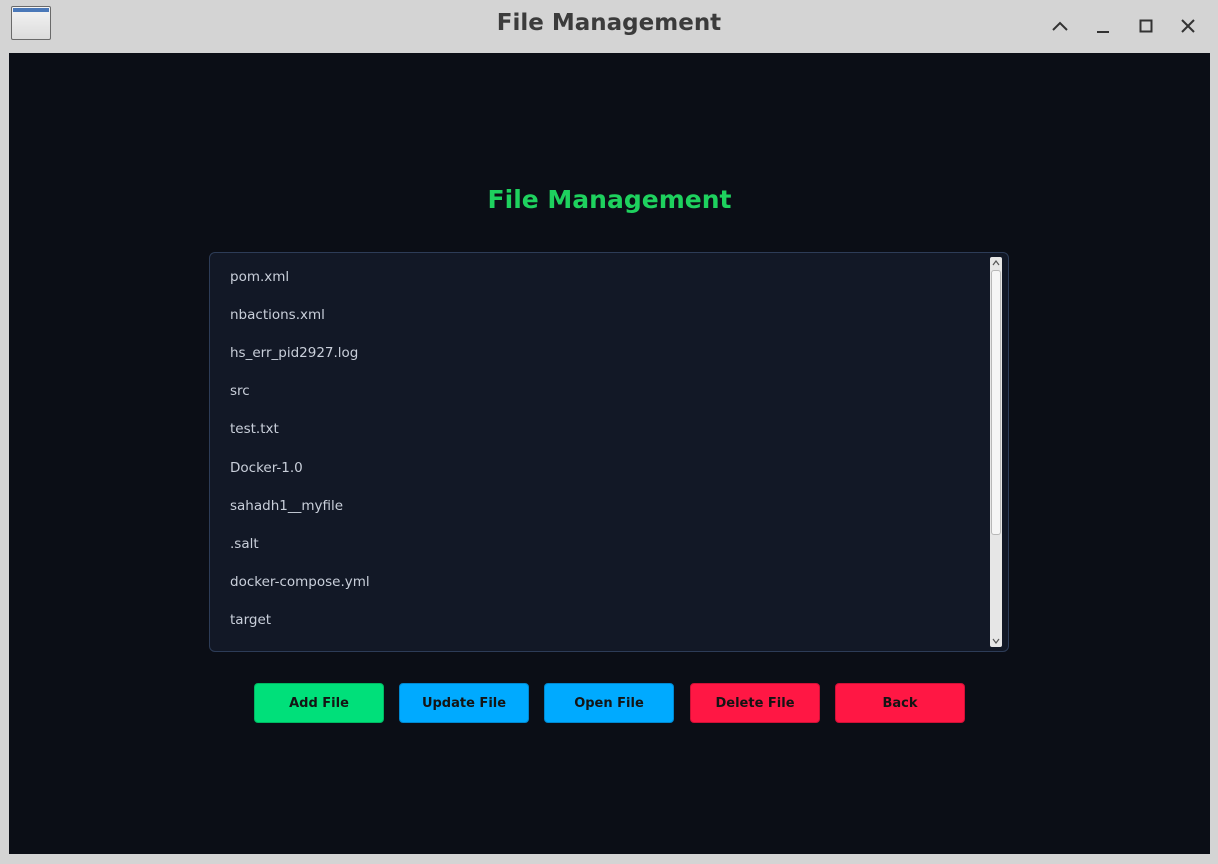 Image resolution: width=1218 pixels, height=864 pixels. What do you see at coordinates (294, 353) in the screenshot?
I see `file-list-item: hs_err_pid2927.log` at bounding box center [294, 353].